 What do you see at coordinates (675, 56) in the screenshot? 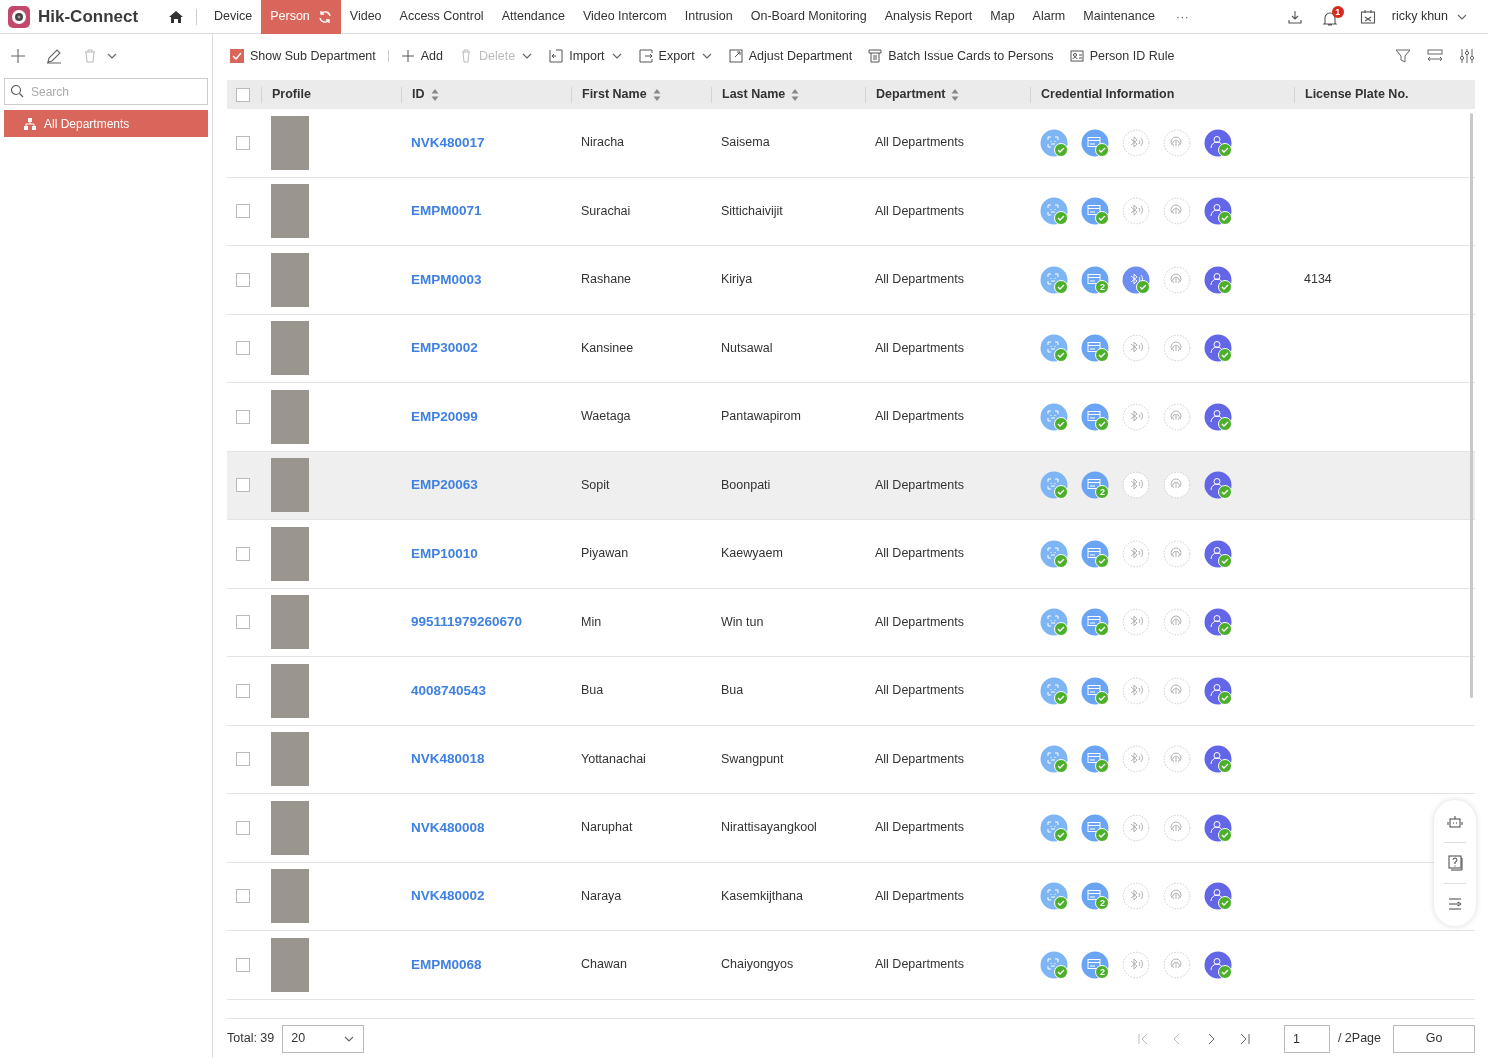
I see `export-button: Export` at bounding box center [675, 56].